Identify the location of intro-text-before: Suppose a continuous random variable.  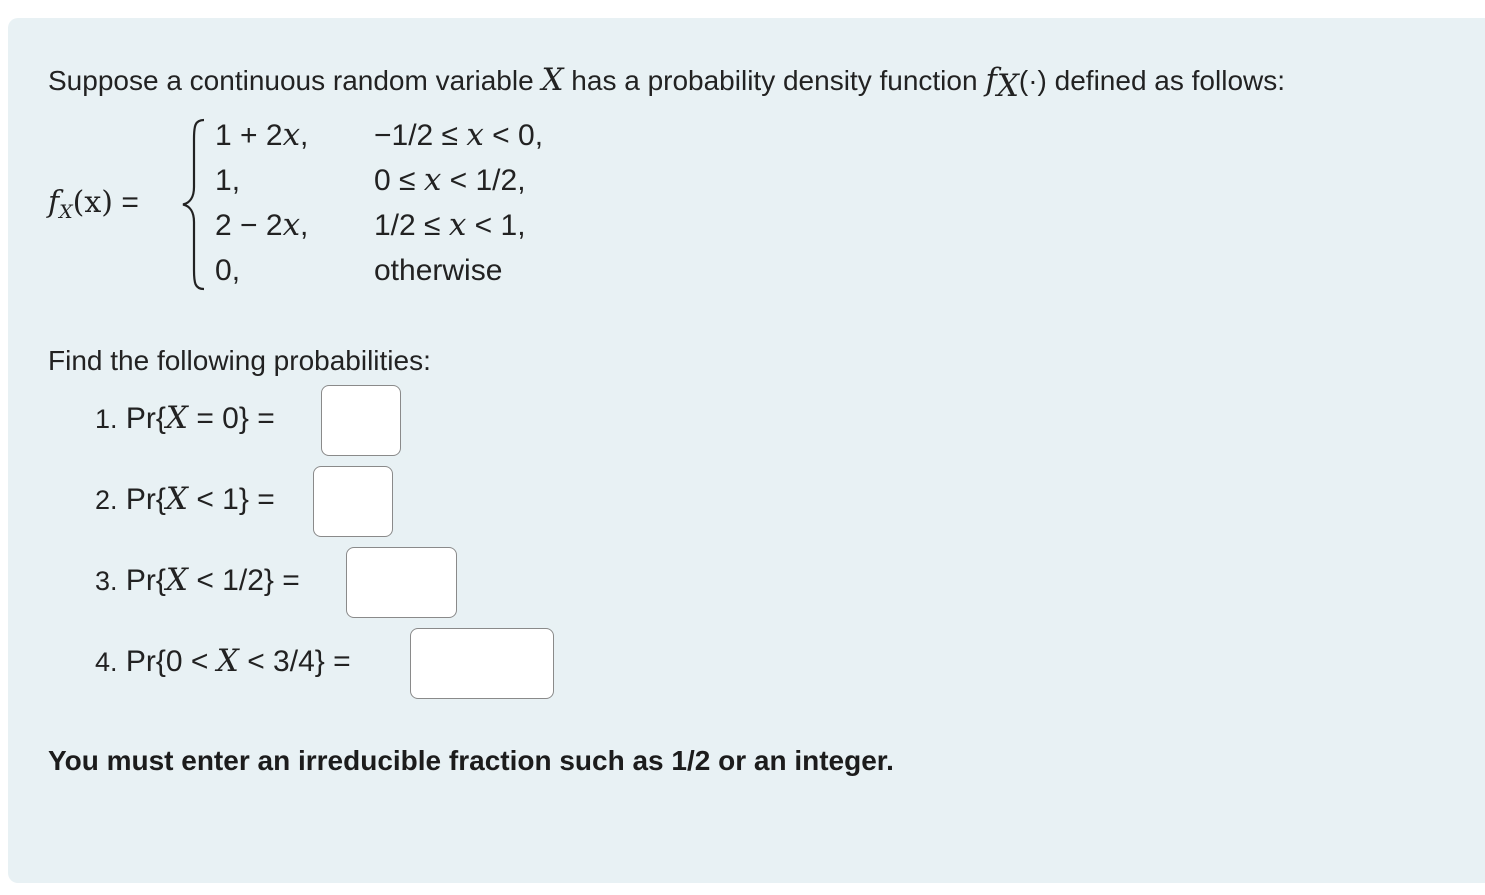
(291, 80).